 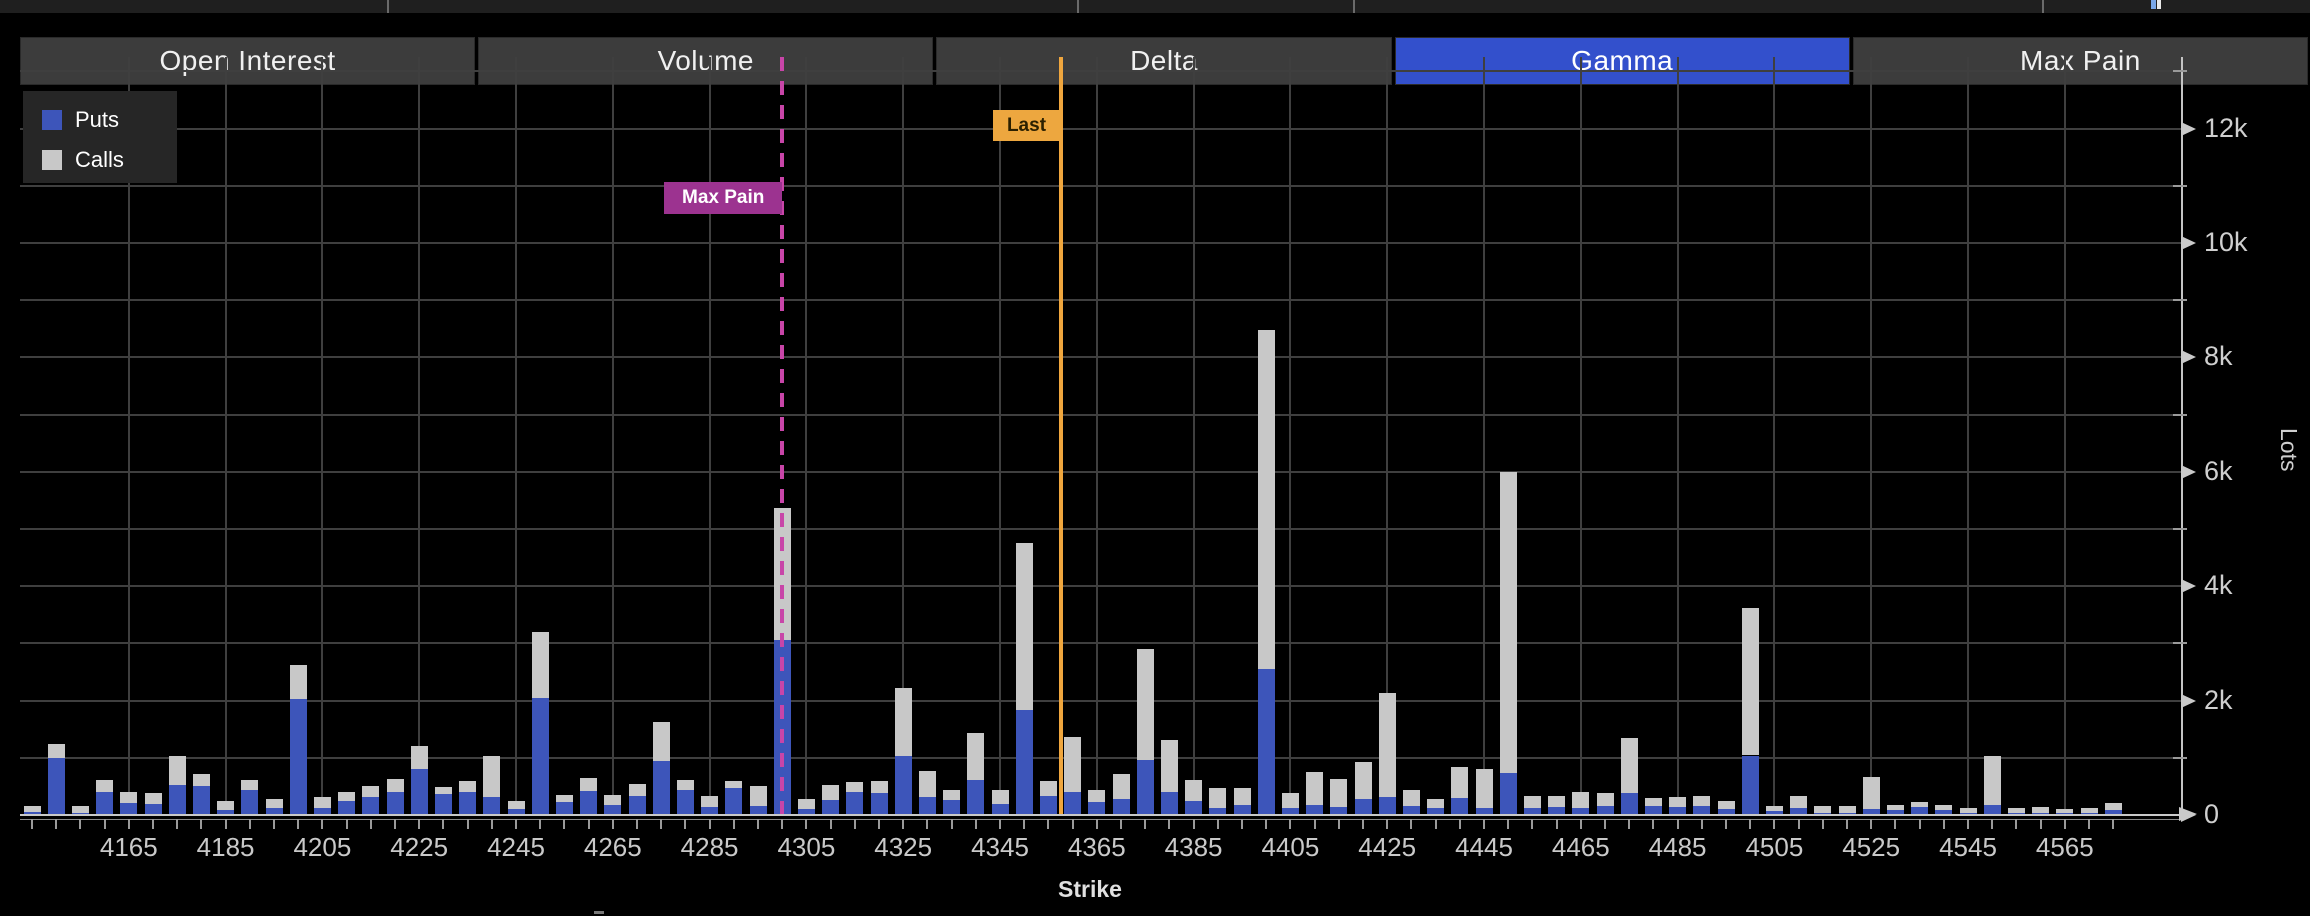 I want to click on bottom-tick-mark, so click(x=599, y=912).